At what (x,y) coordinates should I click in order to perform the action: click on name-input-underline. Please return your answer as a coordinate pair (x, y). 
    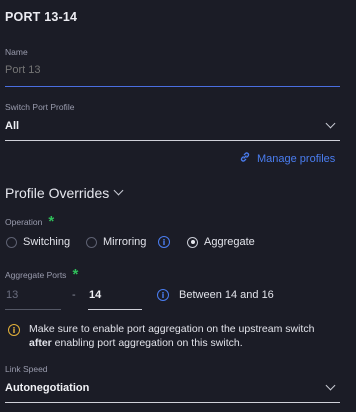
    Looking at the image, I should click on (172, 86).